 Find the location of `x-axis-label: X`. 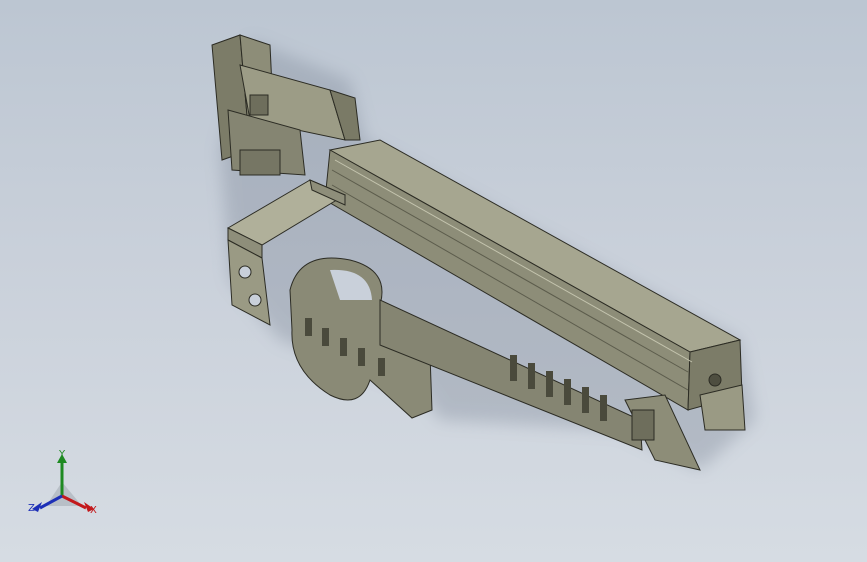

x-axis-label: X is located at coordinates (93, 510).